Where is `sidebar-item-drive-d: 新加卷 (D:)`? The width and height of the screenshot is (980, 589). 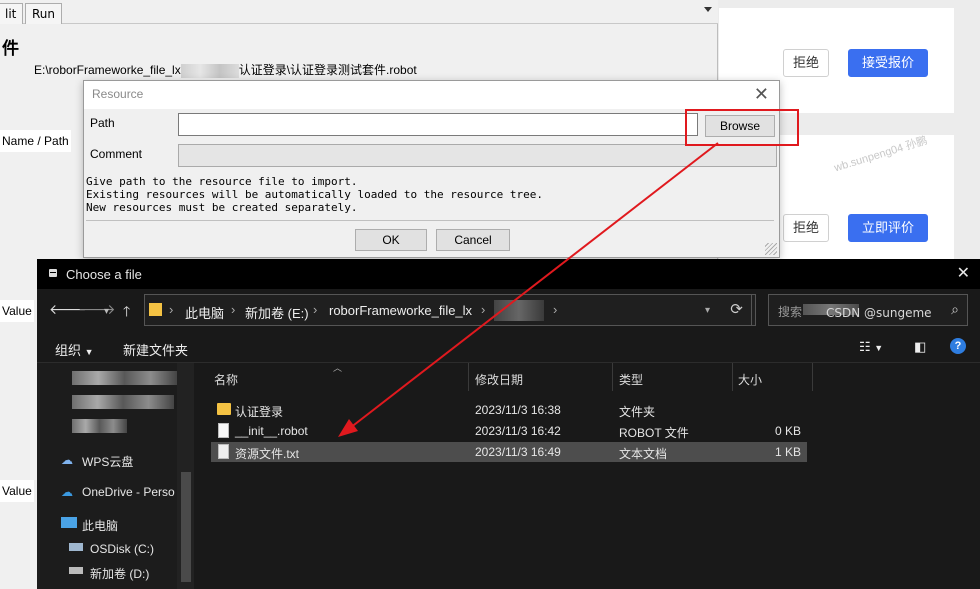 sidebar-item-drive-d: 新加卷 (D:) is located at coordinates (119, 573).